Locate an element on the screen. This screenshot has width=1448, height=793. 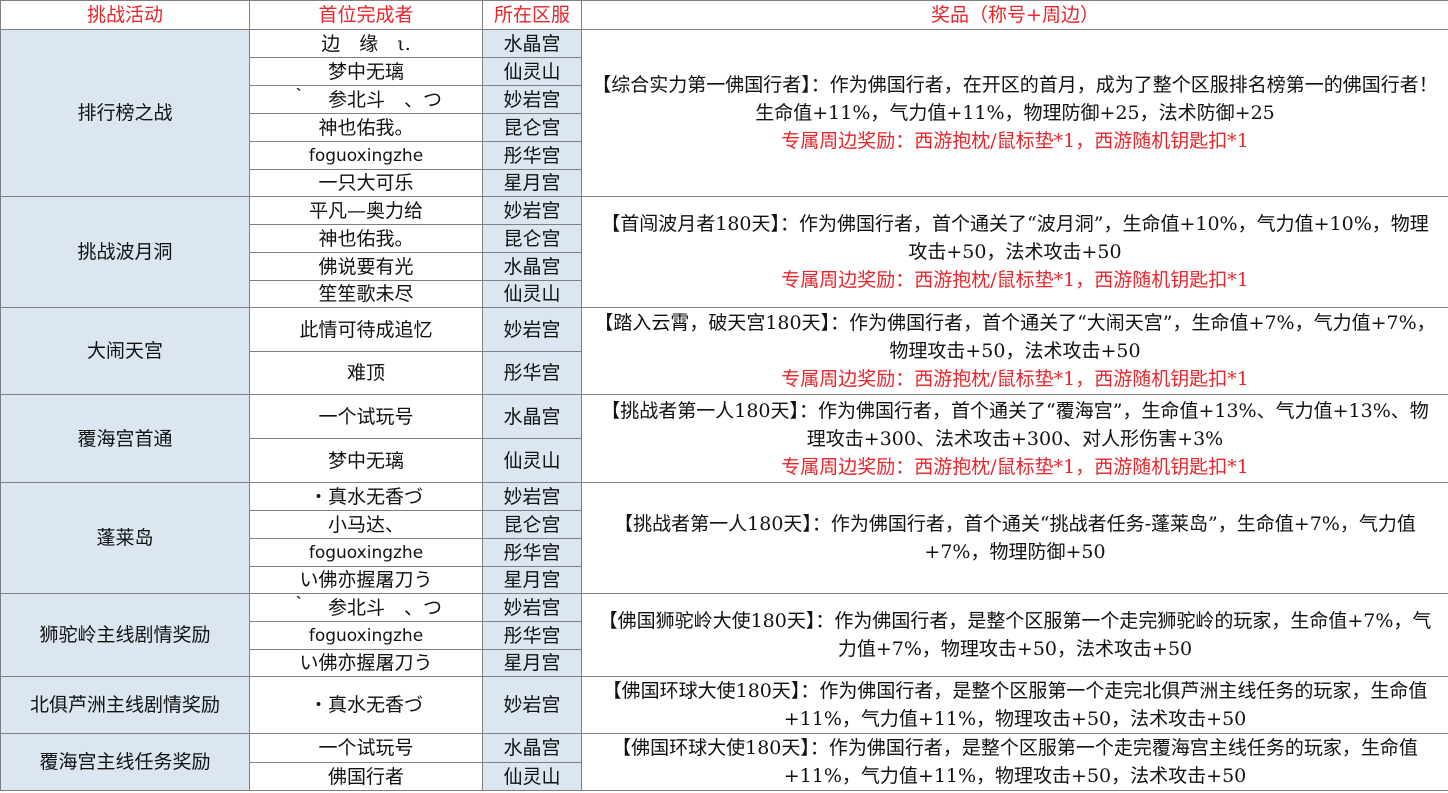
player-cell: 佛说要有光 is located at coordinates (366, 266).